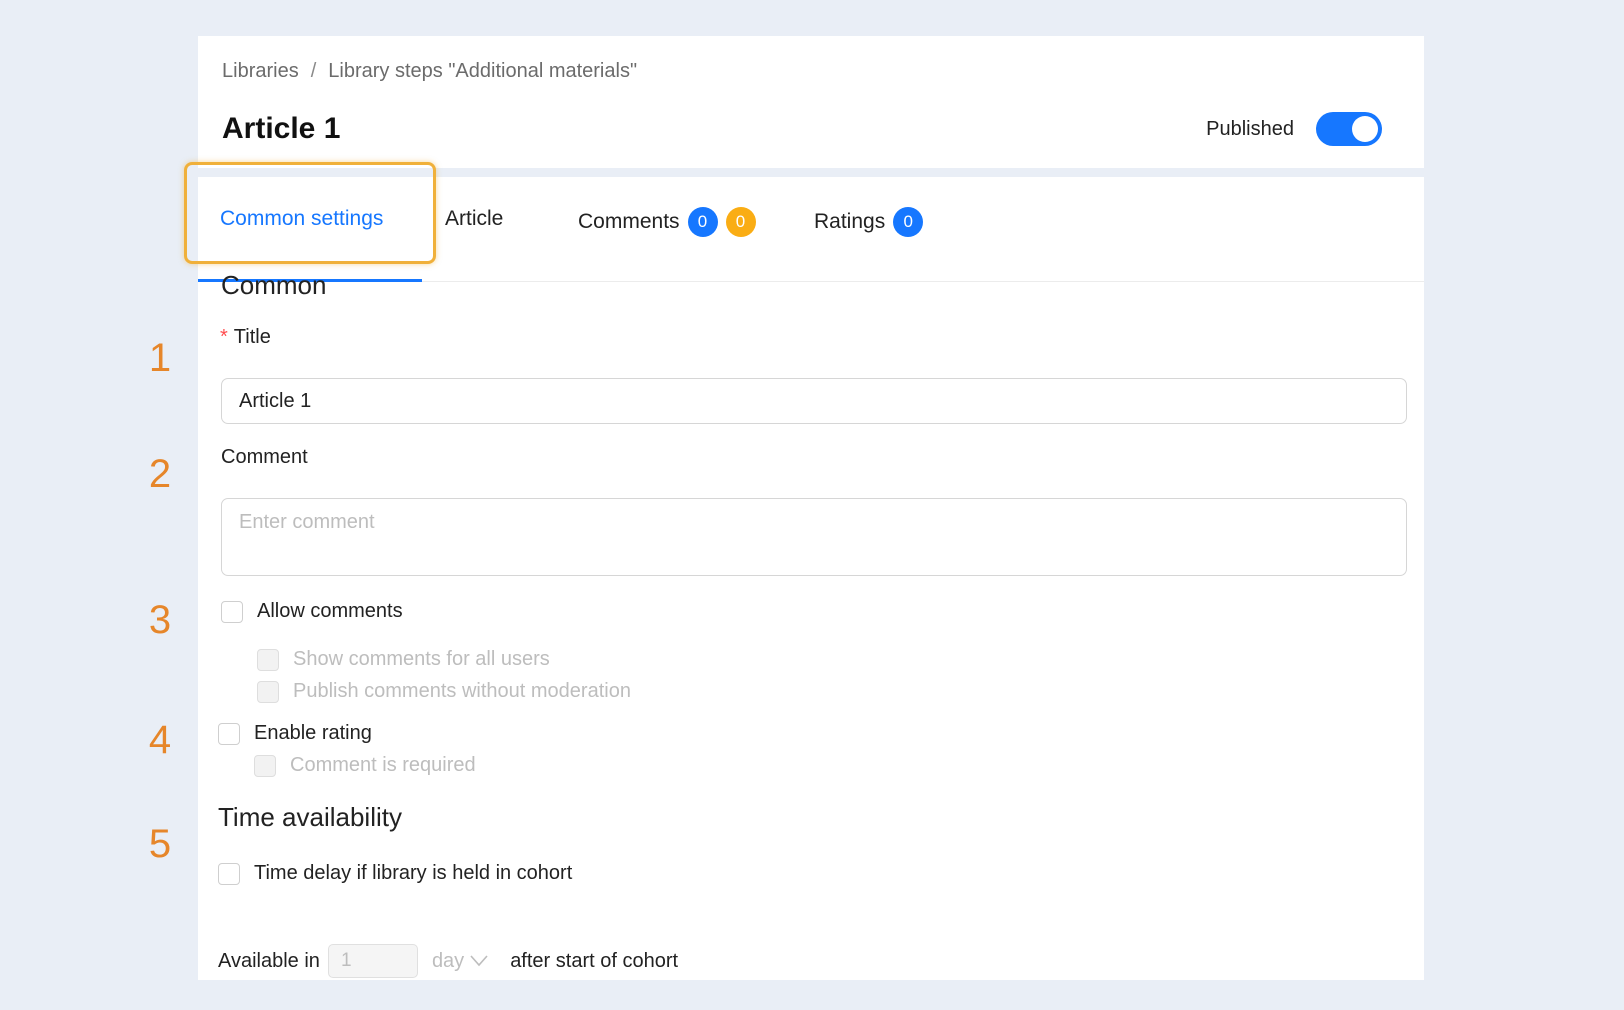  Describe the element at coordinates (479, 961) in the screenshot. I see `chevron-down-icon` at that location.